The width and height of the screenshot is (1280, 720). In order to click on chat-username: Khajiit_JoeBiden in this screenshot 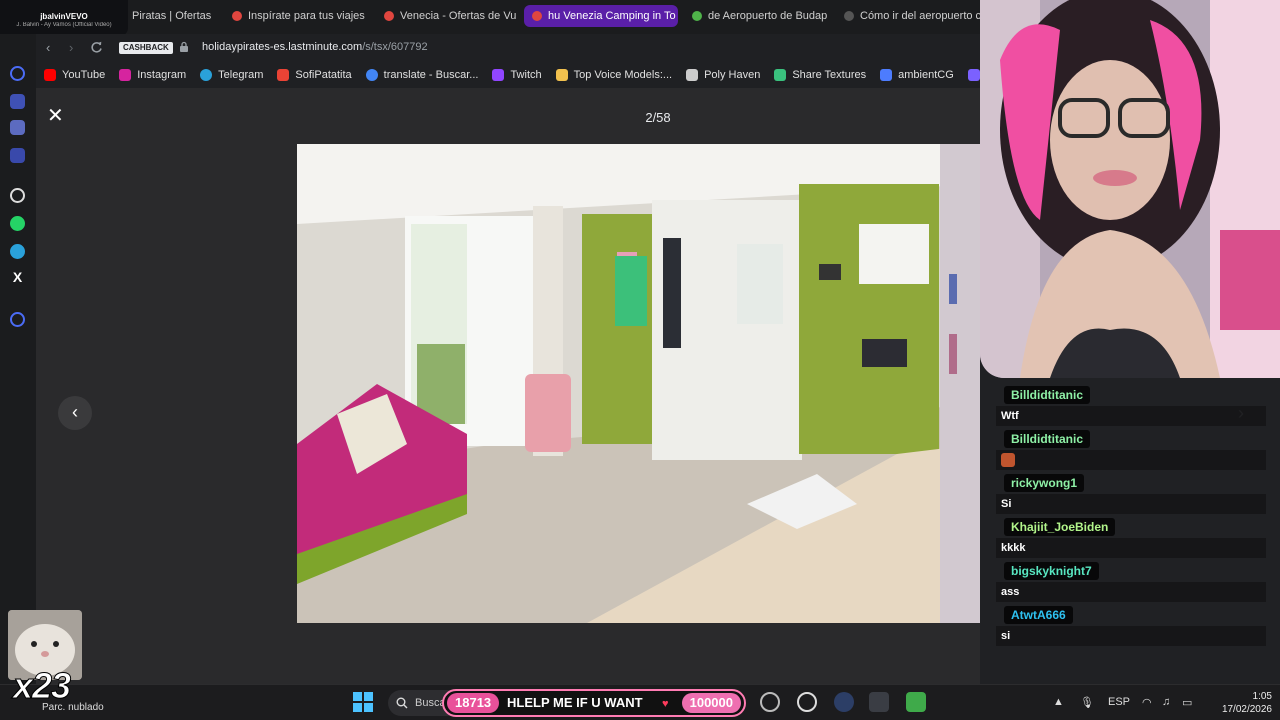, I will do `click(1060, 527)`.